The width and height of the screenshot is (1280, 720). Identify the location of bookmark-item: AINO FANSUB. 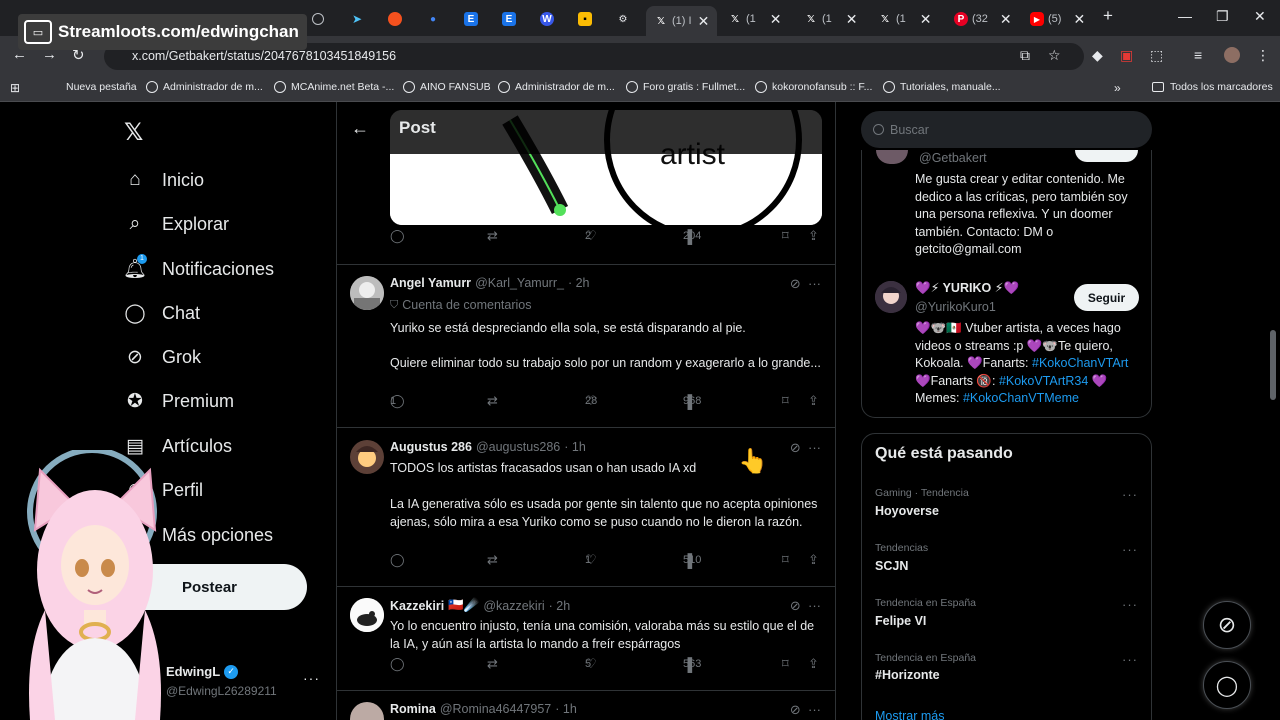
(447, 87).